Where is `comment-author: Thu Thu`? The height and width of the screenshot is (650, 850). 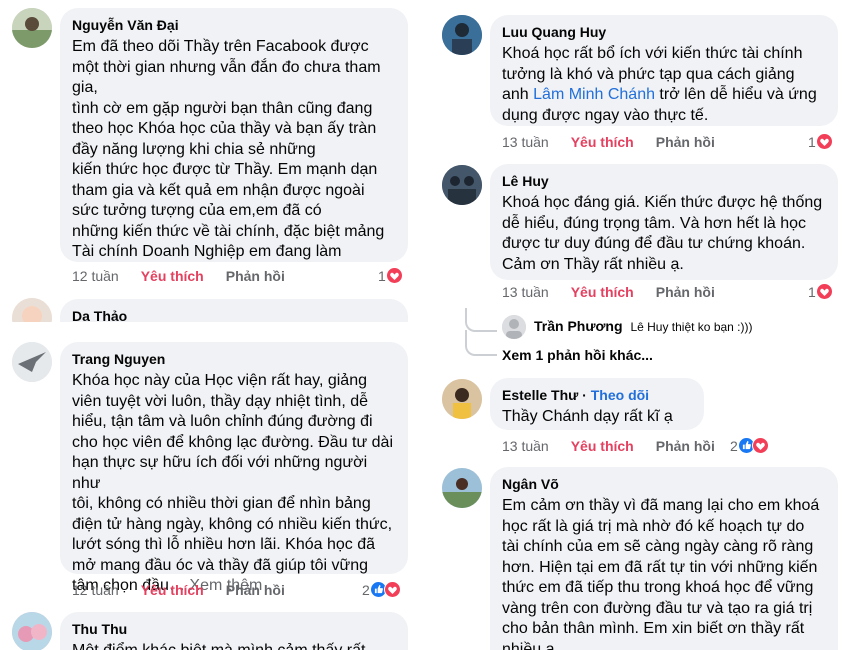 comment-author: Thu Thu is located at coordinates (234, 629).